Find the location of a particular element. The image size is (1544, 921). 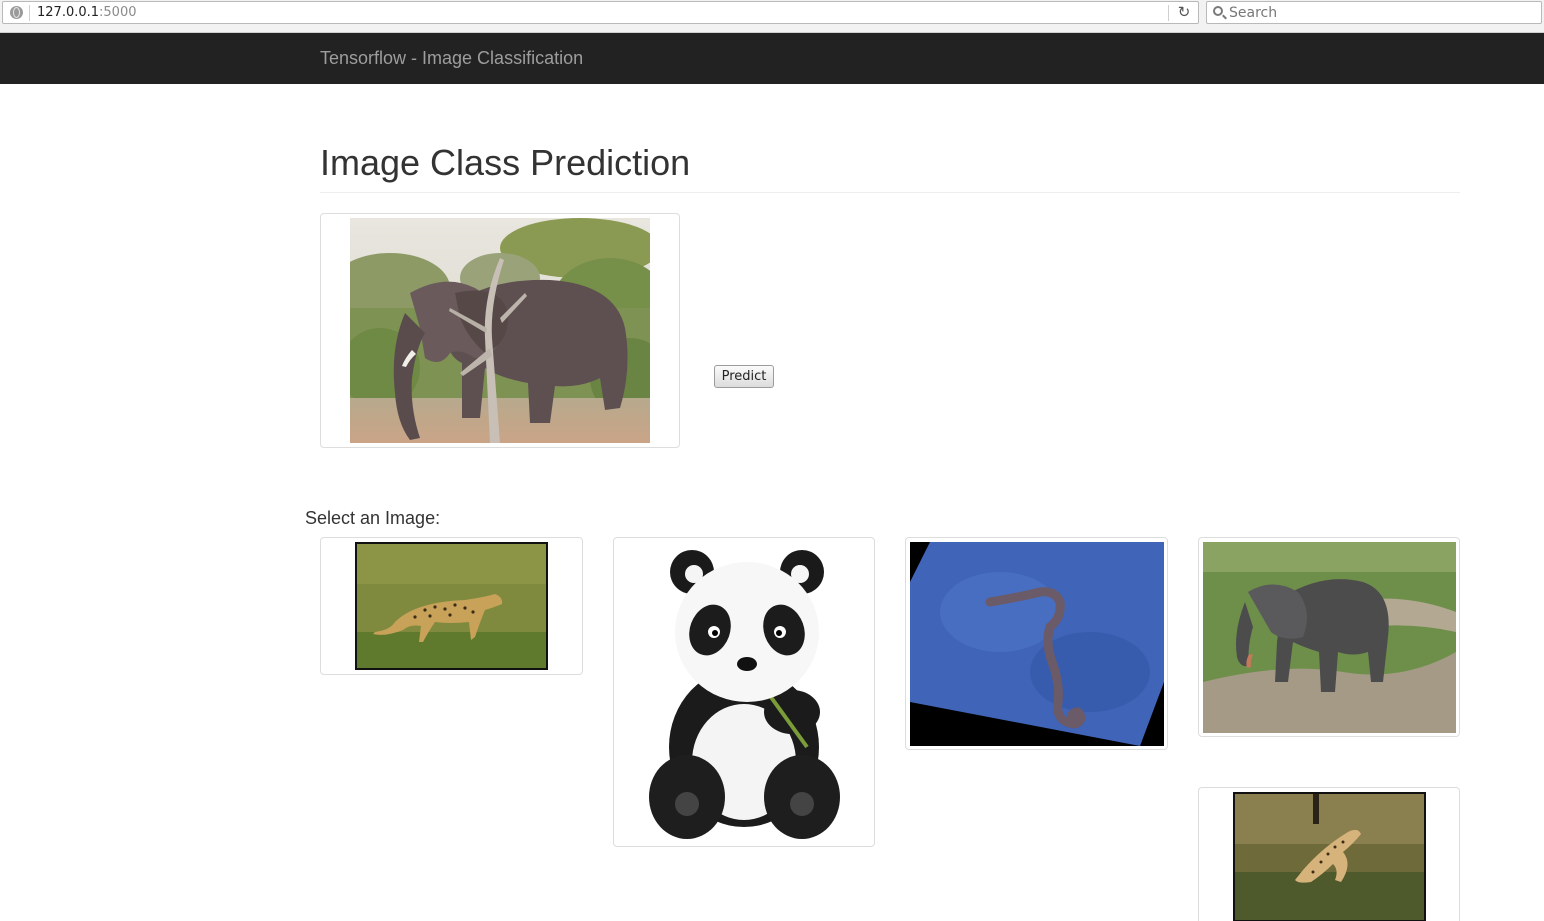

globe-icon is located at coordinates (16, 12).